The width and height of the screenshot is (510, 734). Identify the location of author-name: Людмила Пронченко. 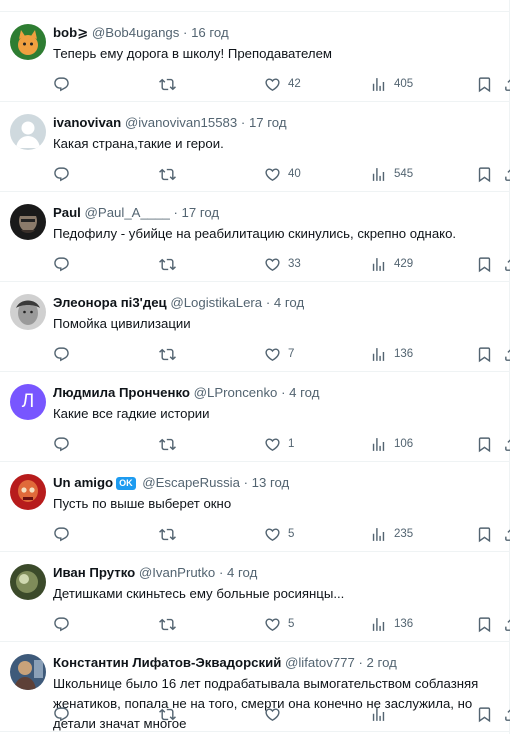
(121, 392).